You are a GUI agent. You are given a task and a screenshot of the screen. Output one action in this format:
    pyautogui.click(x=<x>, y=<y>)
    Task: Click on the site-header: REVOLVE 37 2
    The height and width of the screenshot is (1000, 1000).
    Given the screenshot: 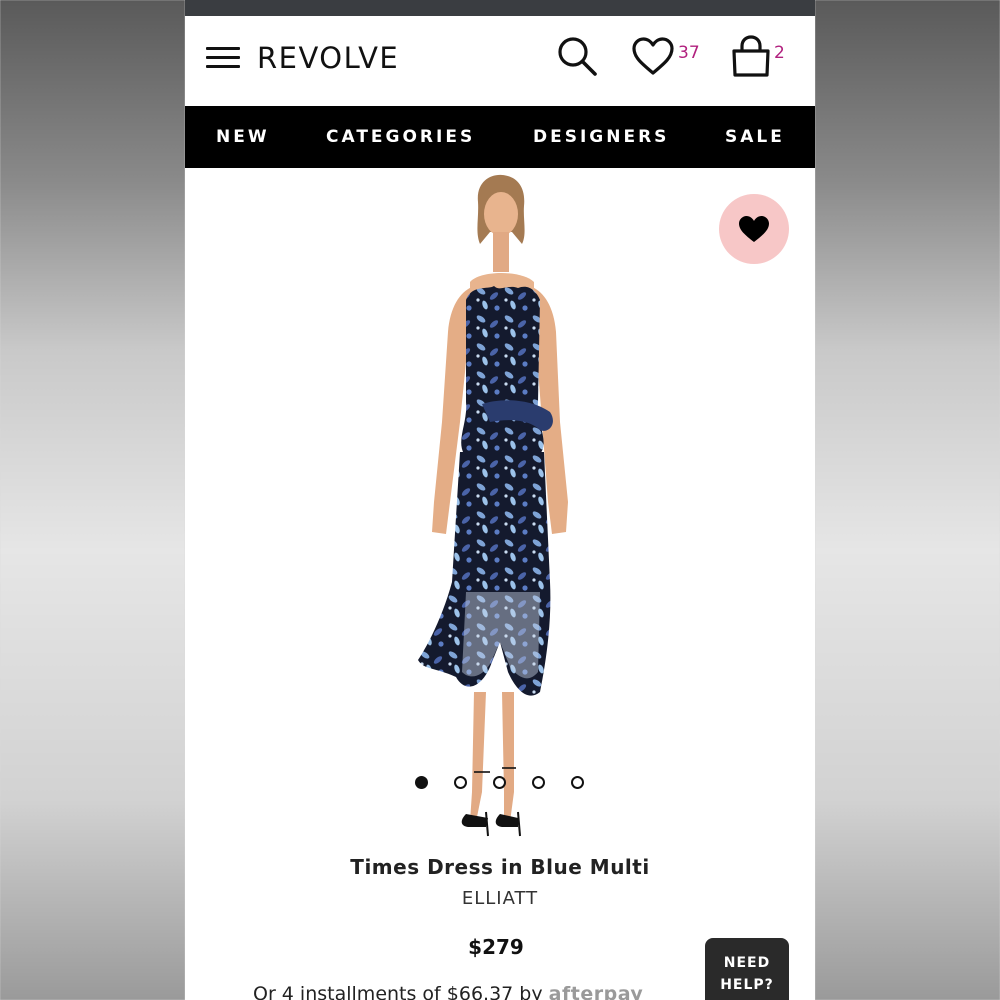 What is the action you would take?
    pyautogui.click(x=500, y=61)
    